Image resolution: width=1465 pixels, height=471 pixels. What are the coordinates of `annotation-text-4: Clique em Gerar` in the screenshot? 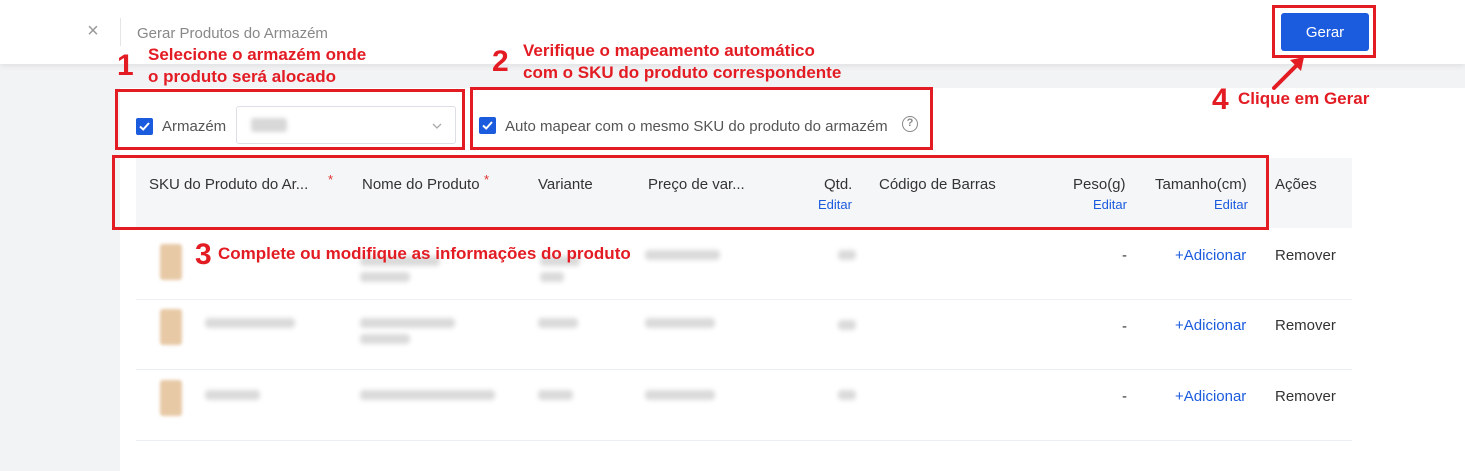 It's located at (1304, 98).